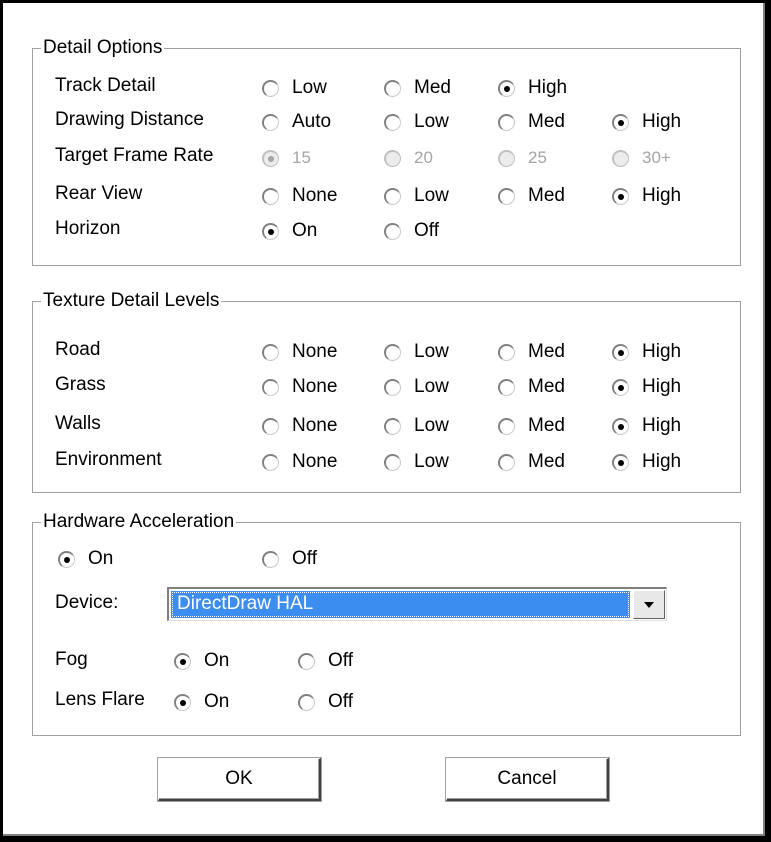 The image size is (771, 842). Describe the element at coordinates (416, 426) in the screenshot. I see `walls-low-radio: Low` at that location.